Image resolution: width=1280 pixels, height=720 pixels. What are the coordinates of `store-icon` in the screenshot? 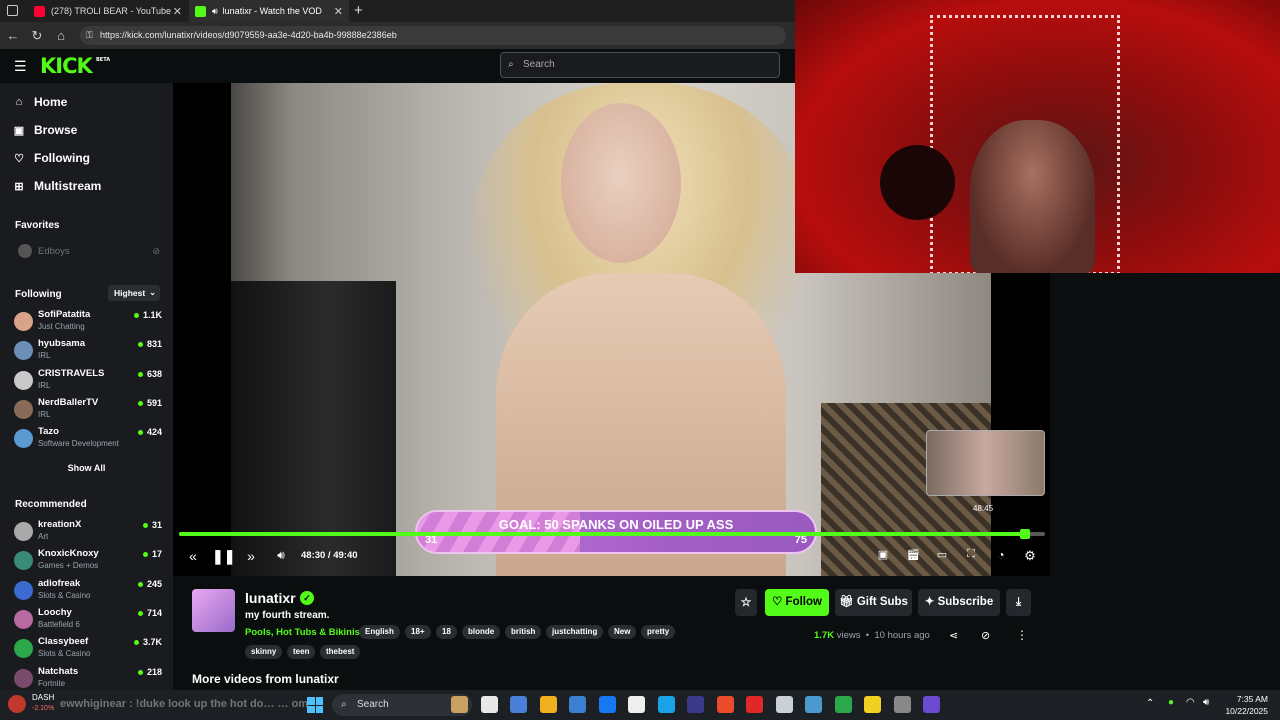 It's located at (577, 704).